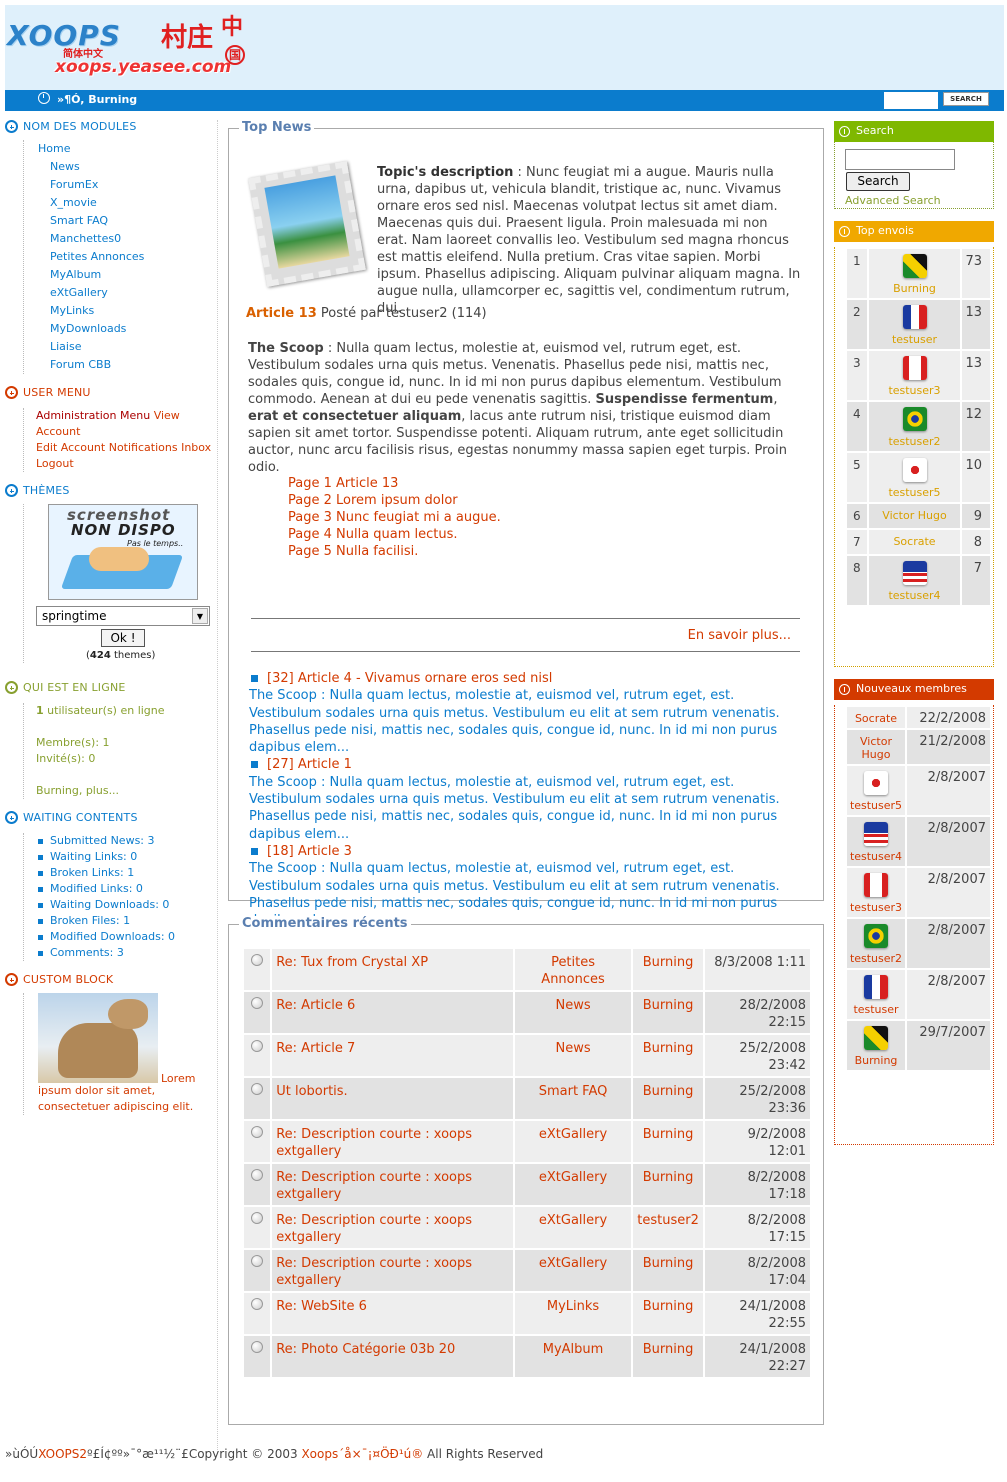  What do you see at coordinates (876, 1060) in the screenshot?
I see `member-name-link: Burning` at bounding box center [876, 1060].